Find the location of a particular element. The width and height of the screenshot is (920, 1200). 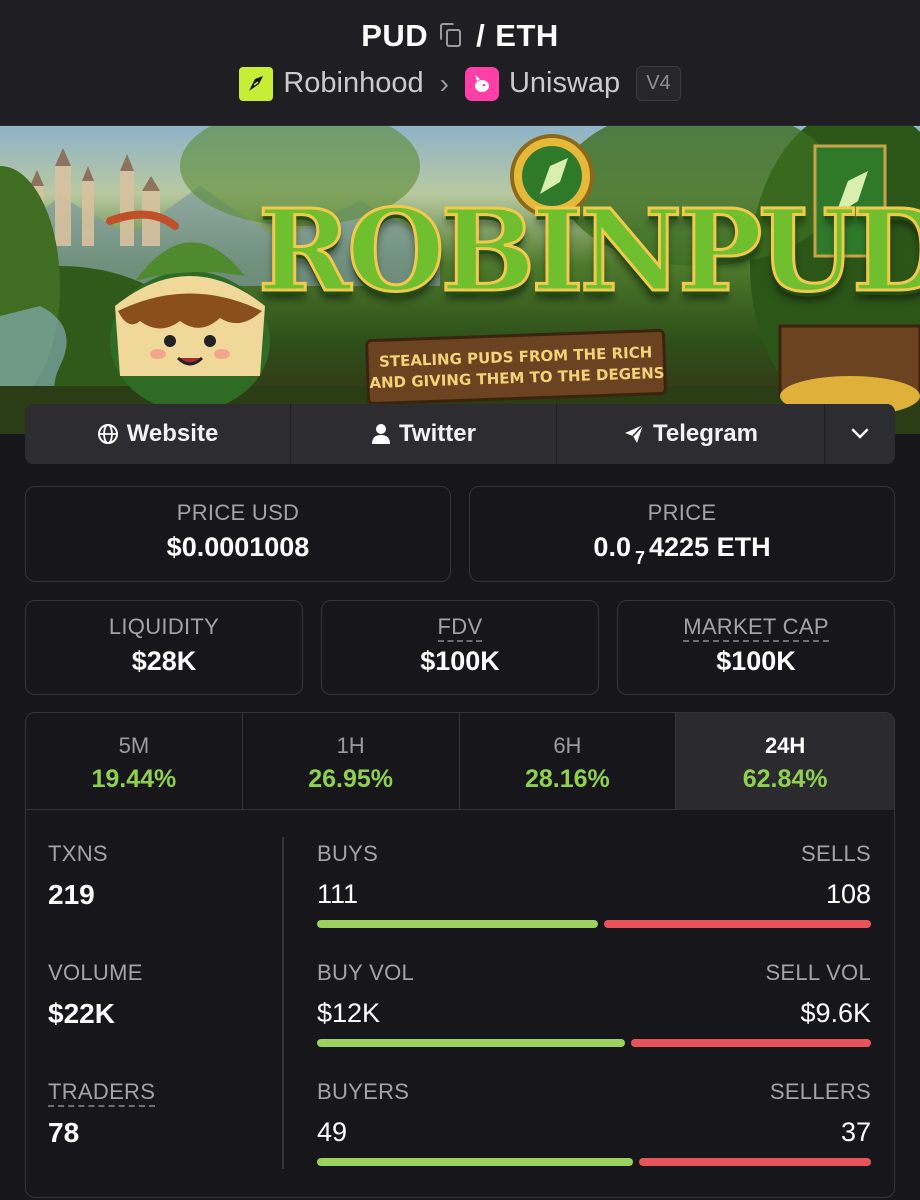

chain-dex-row: Robinhood › Uniswap V4 is located at coordinates (460, 83).